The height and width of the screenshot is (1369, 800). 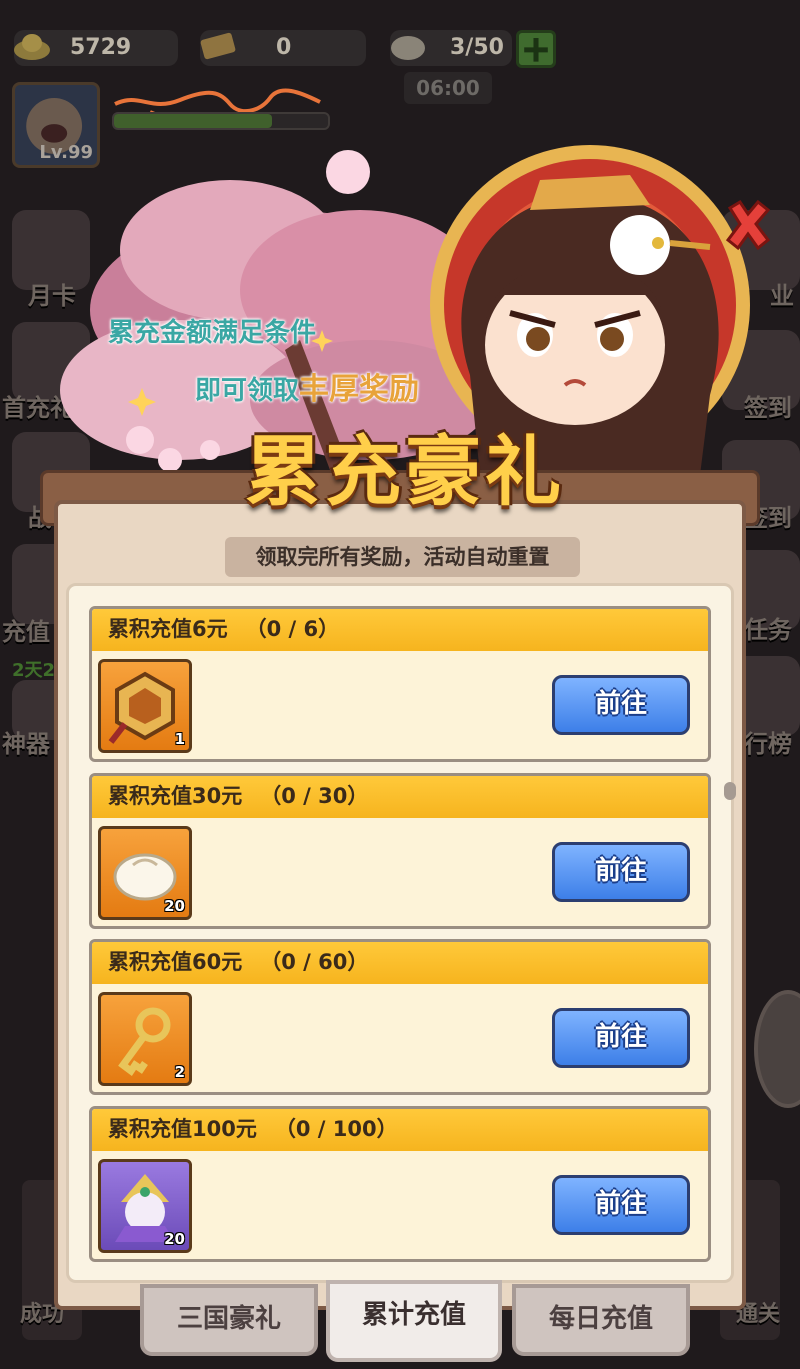 I want to click on popup-title: 累充豪礼, so click(x=405, y=471).